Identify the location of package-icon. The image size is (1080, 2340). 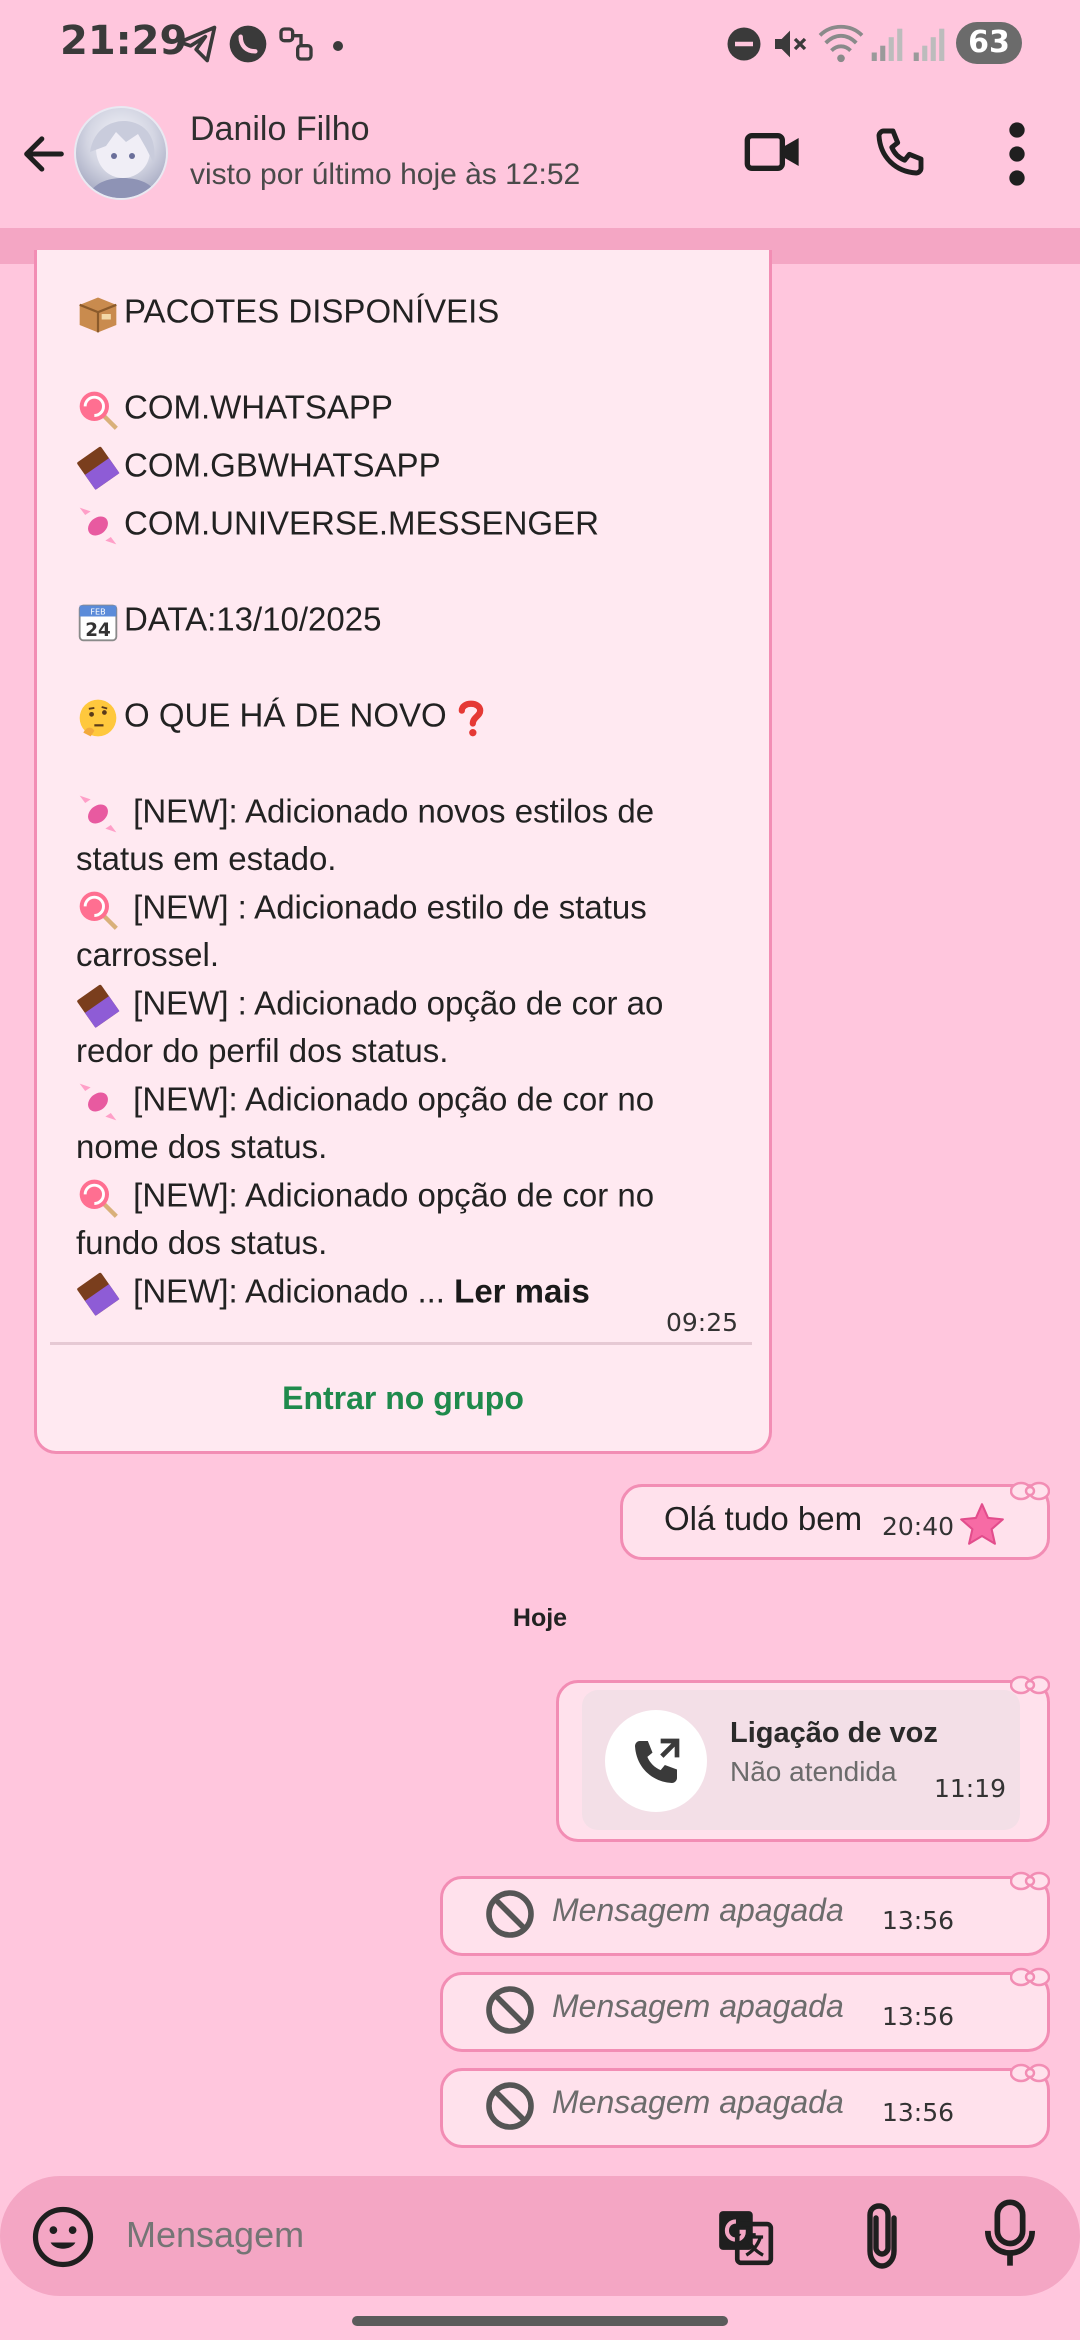
(98, 314).